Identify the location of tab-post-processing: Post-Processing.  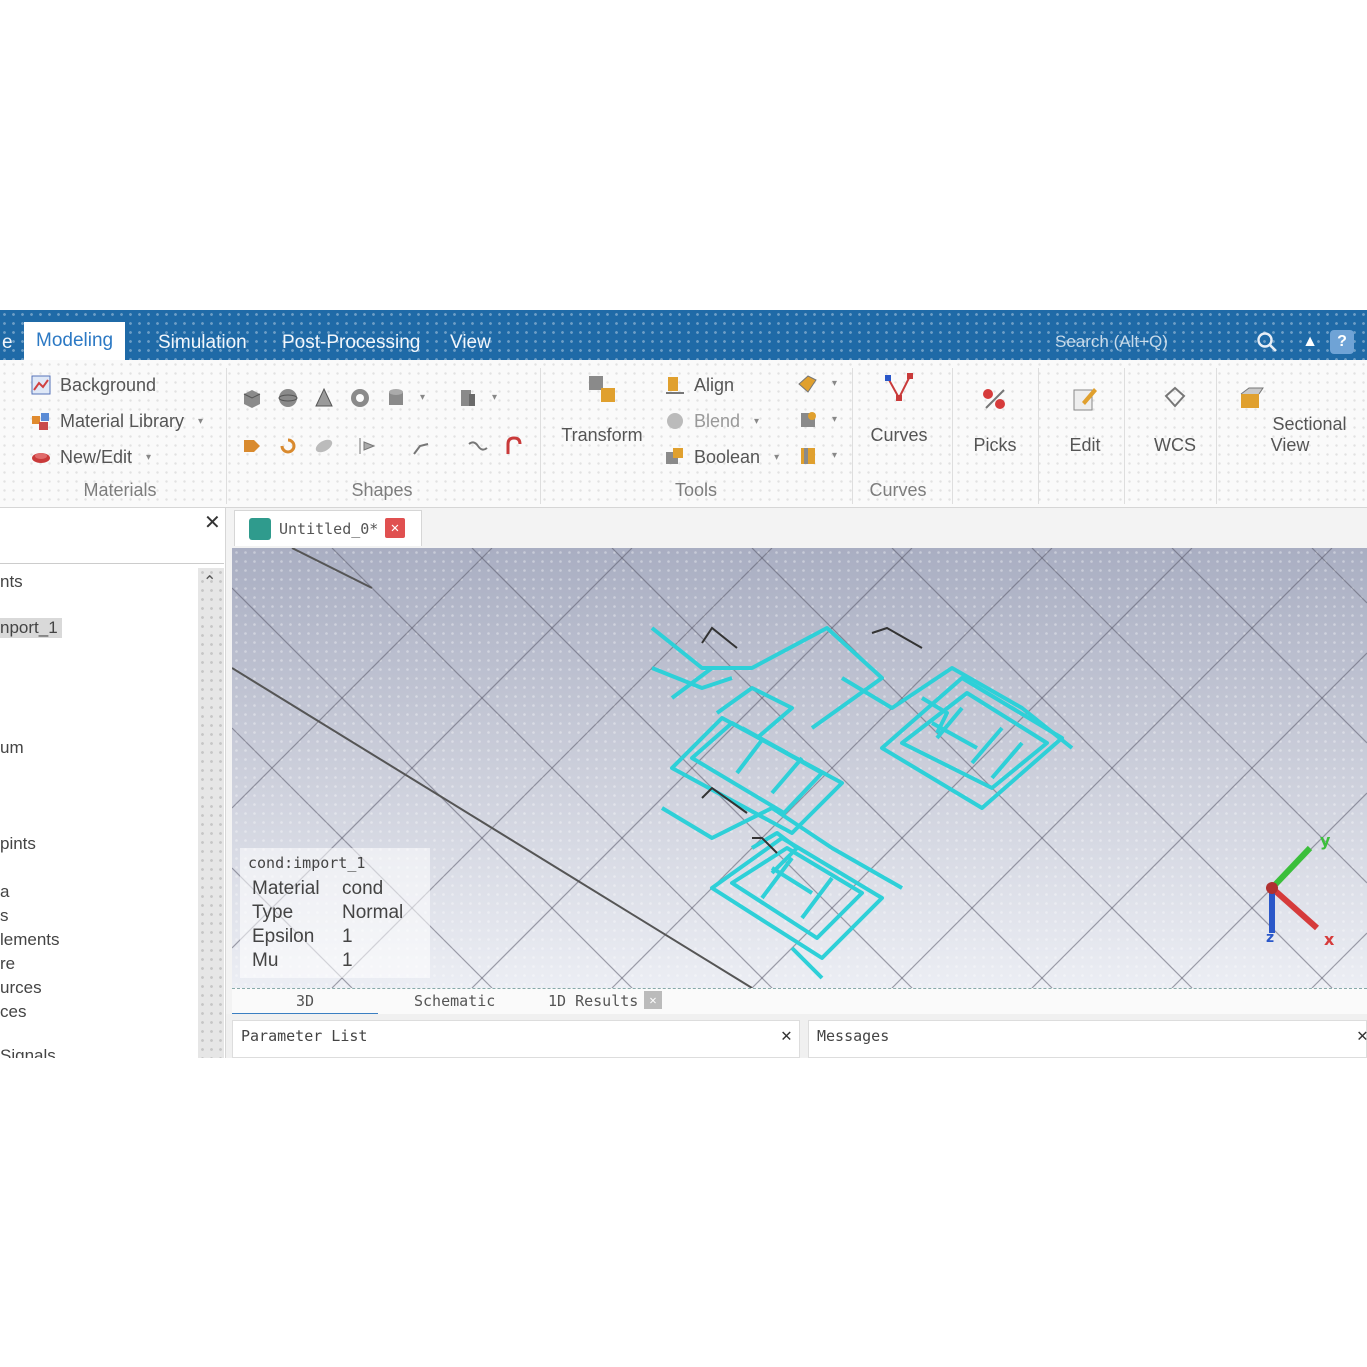
(351, 343).